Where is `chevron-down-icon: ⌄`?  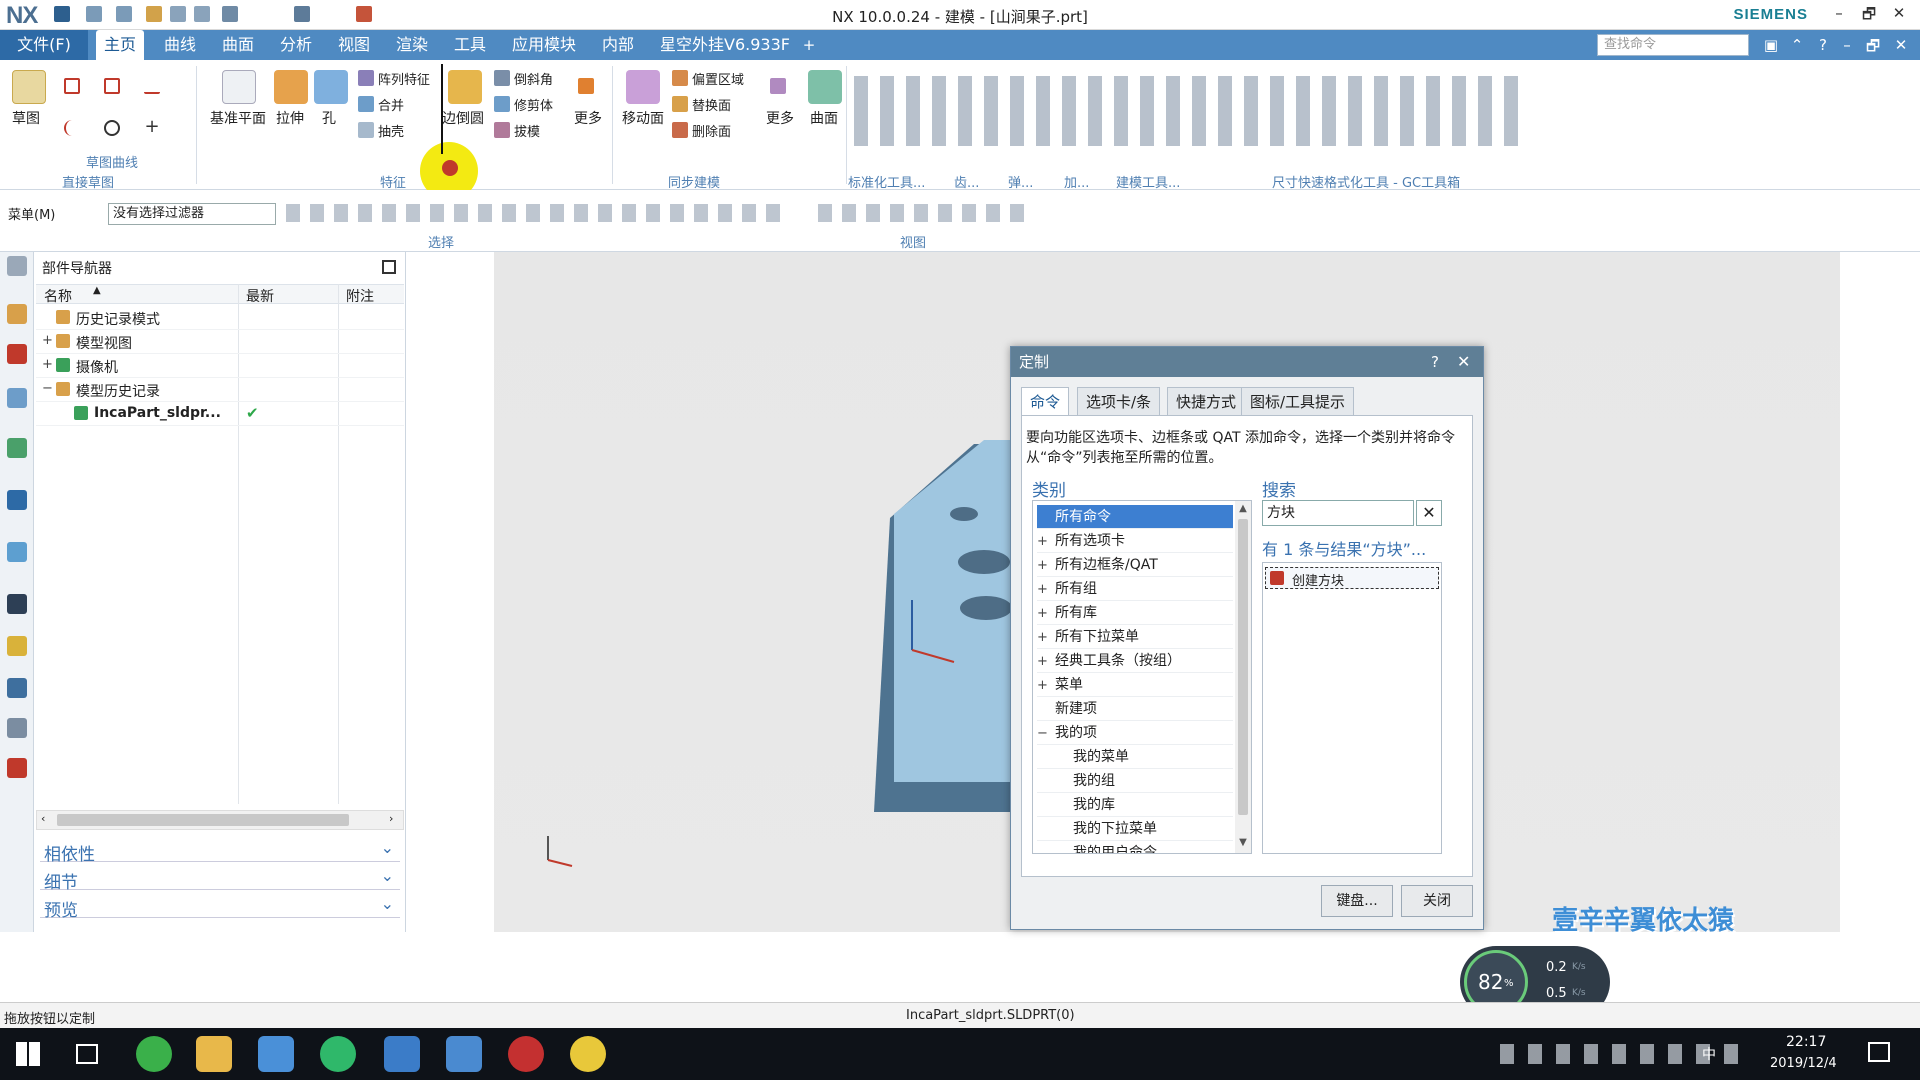
chevron-down-icon: ⌄ is located at coordinates (387, 875).